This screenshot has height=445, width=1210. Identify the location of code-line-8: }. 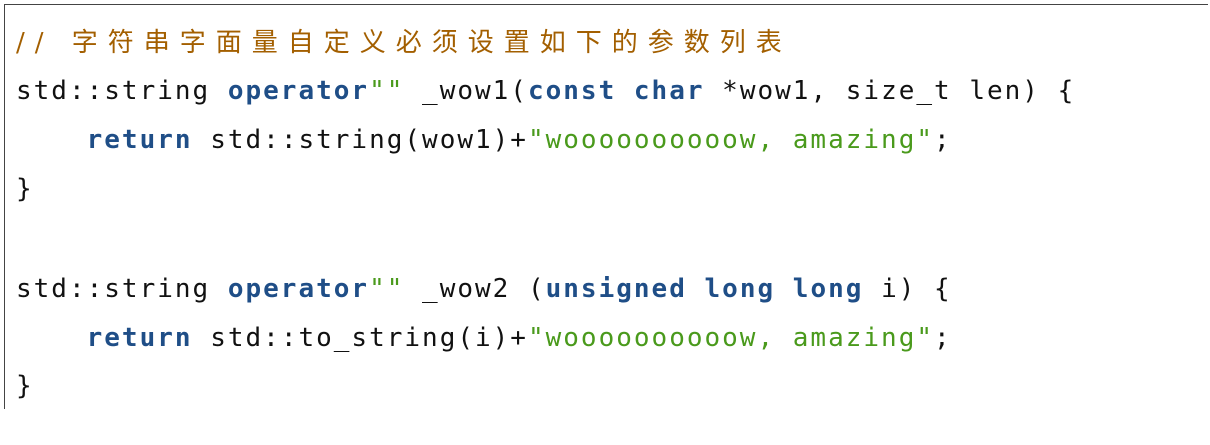
(25, 386).